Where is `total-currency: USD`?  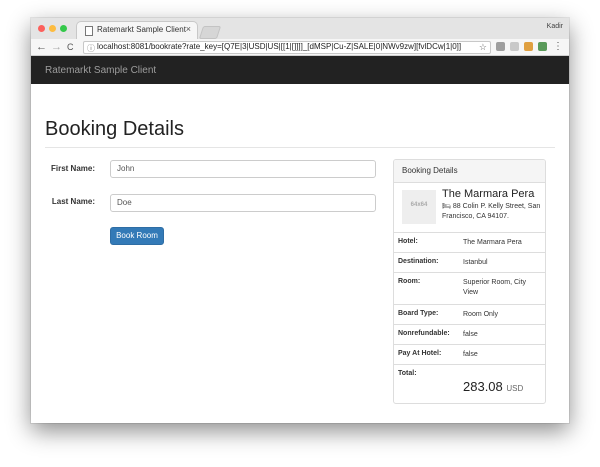
total-currency: USD is located at coordinates (515, 388).